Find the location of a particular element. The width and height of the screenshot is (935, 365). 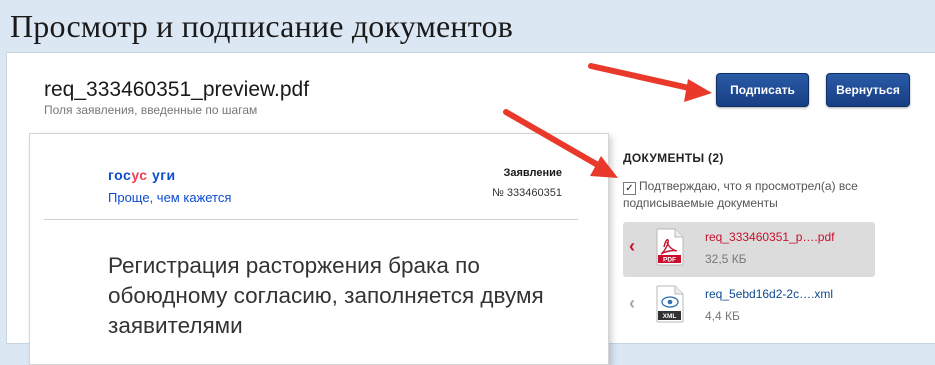

logo-part-3: уги is located at coordinates (163, 175).